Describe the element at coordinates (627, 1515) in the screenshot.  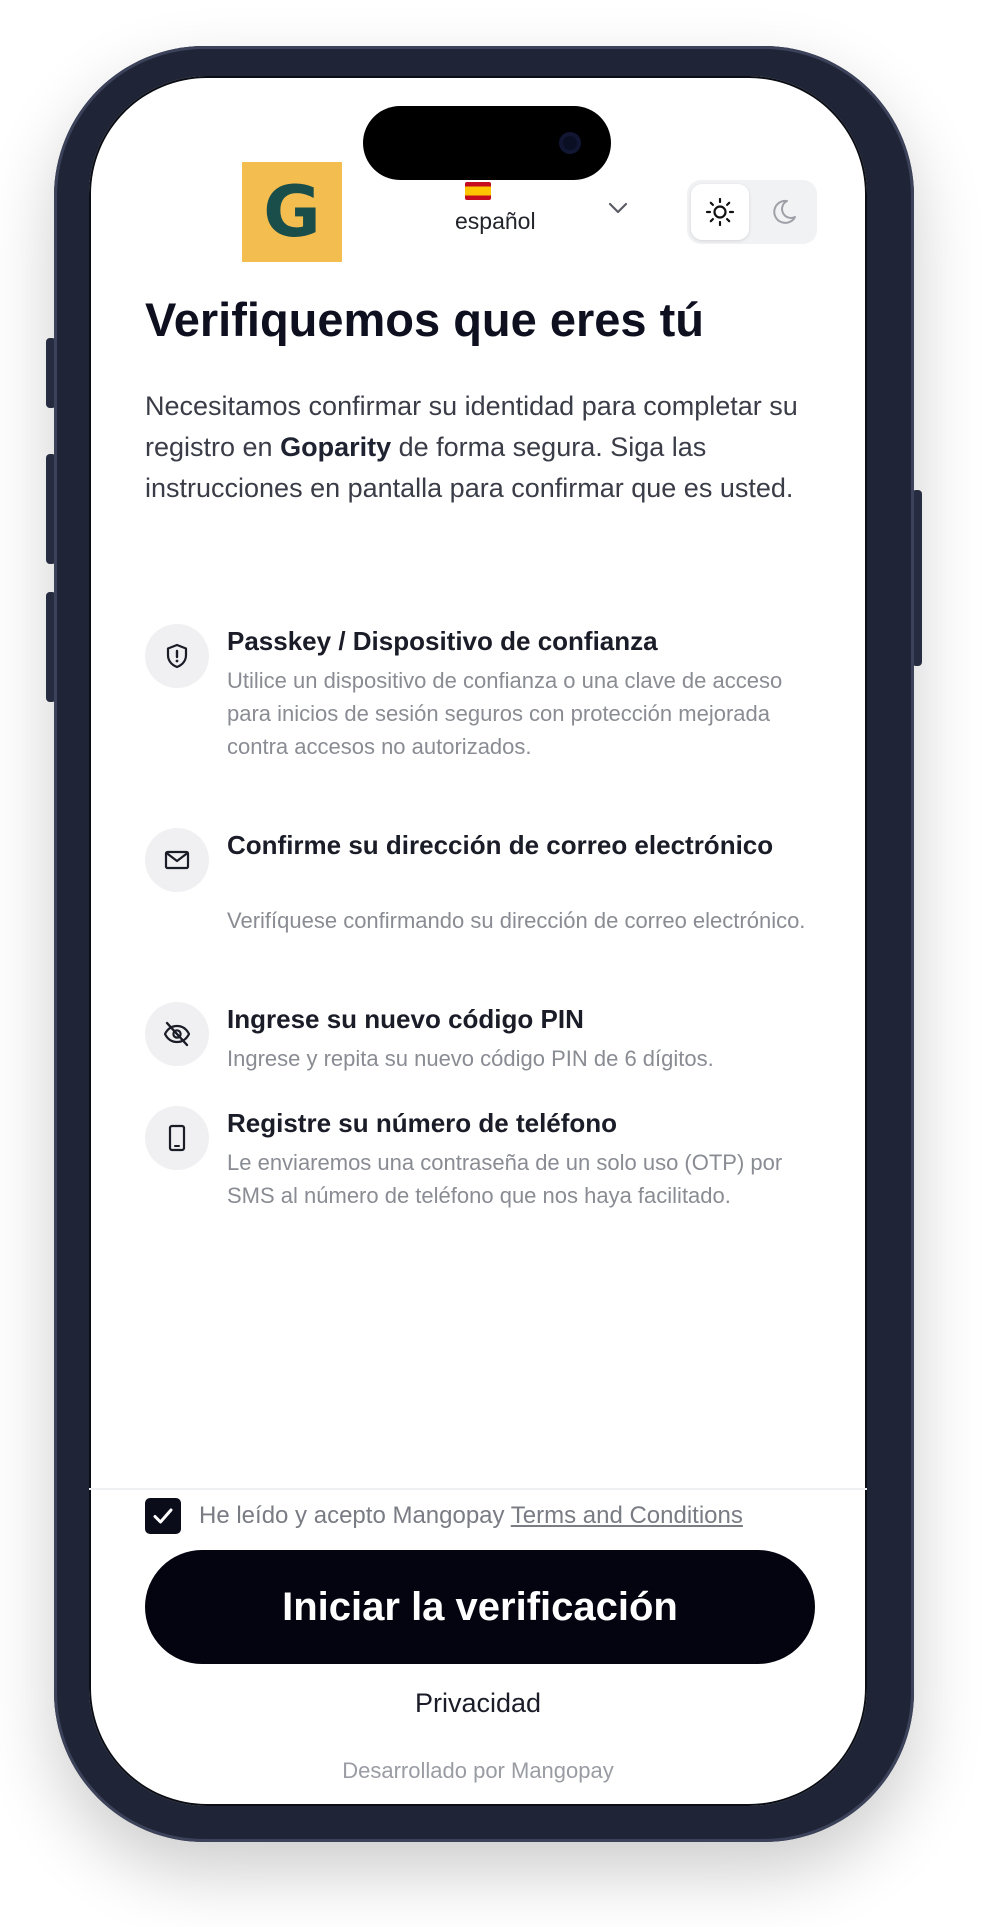
I see `terms-link: Terms and Conditions` at that location.